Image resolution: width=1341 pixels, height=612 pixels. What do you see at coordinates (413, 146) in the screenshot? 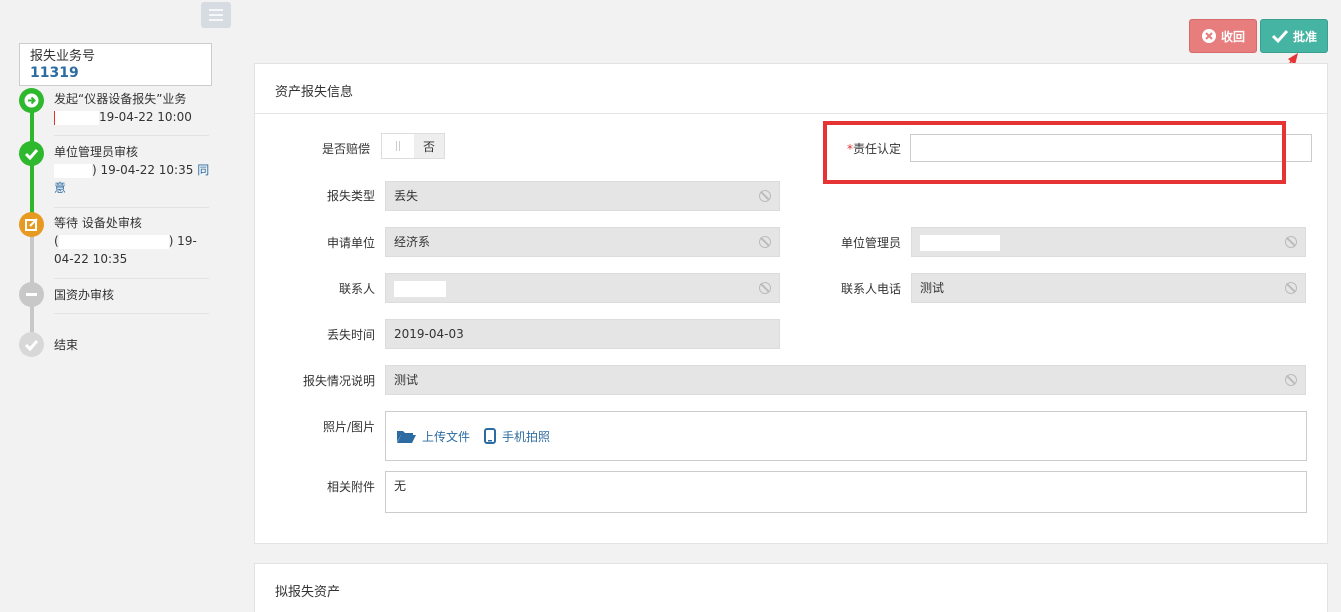
I see `compensate-toggle: 否` at bounding box center [413, 146].